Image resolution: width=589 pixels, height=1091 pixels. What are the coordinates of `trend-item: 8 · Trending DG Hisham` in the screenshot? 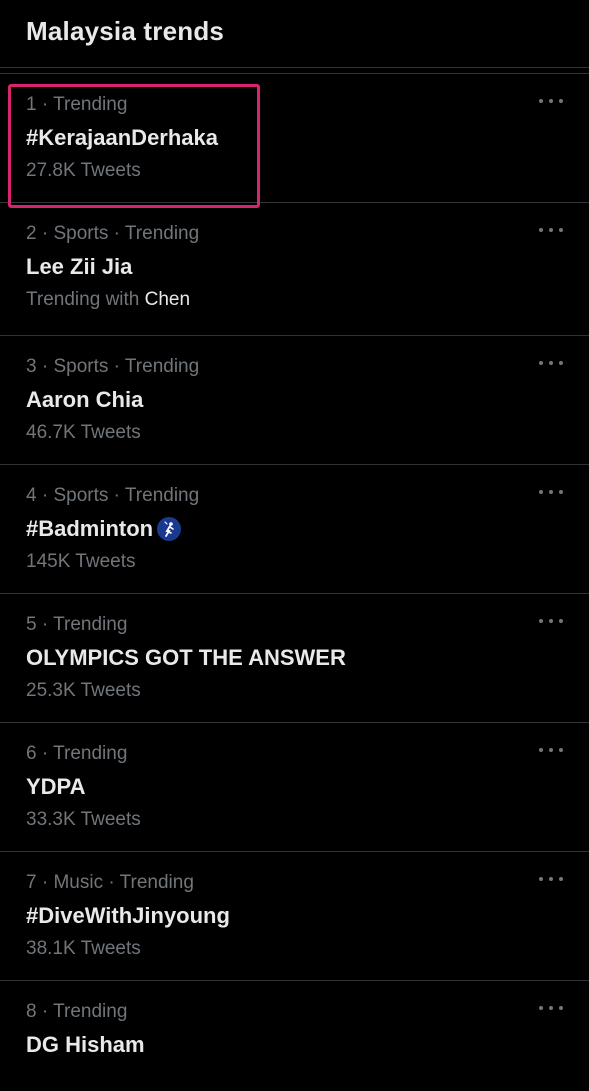 It's located at (294, 1036).